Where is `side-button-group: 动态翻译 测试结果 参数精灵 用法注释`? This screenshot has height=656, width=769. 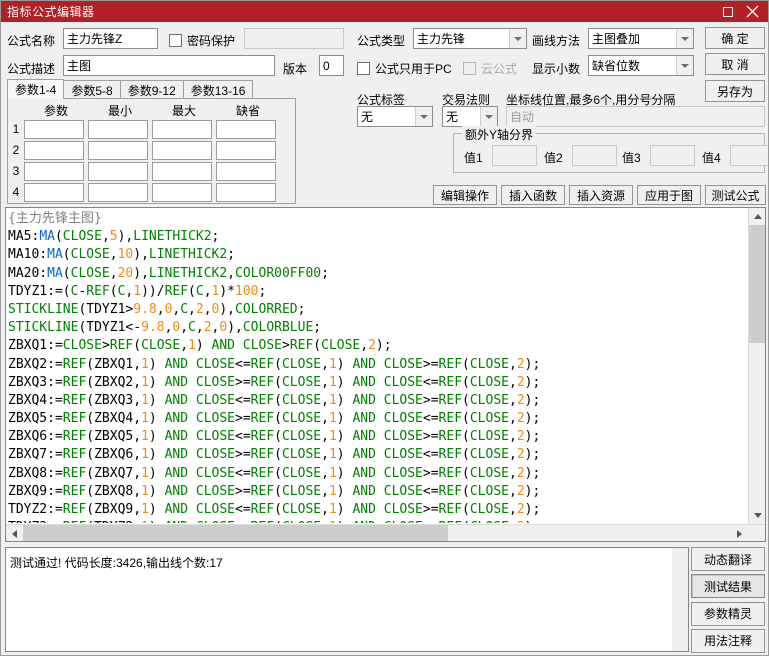 side-button-group: 动态翻译 测试结果 参数精灵 用法注释 is located at coordinates (728, 600).